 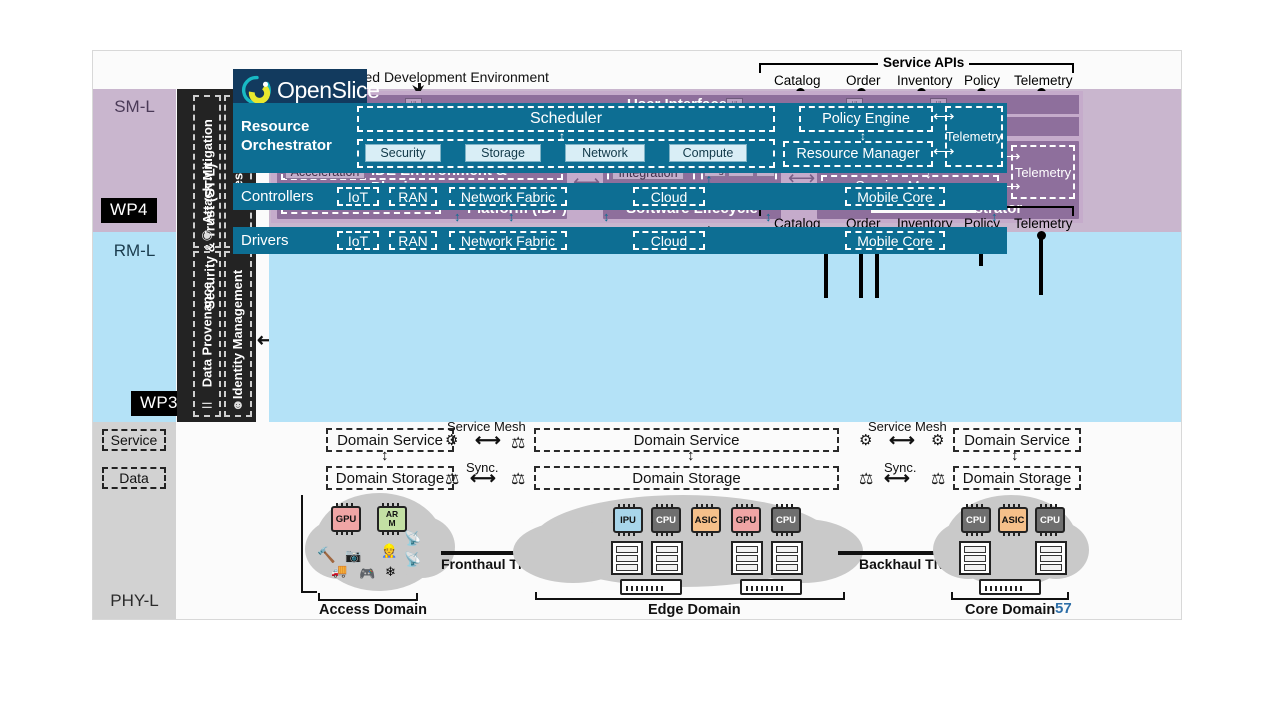 What do you see at coordinates (403, 153) in the screenshot?
I see `chip-security: Security` at bounding box center [403, 153].